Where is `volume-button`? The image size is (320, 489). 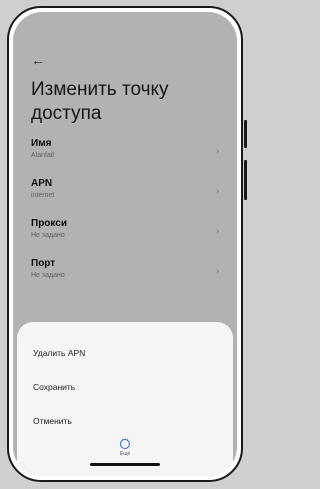 volume-button is located at coordinates (245, 180).